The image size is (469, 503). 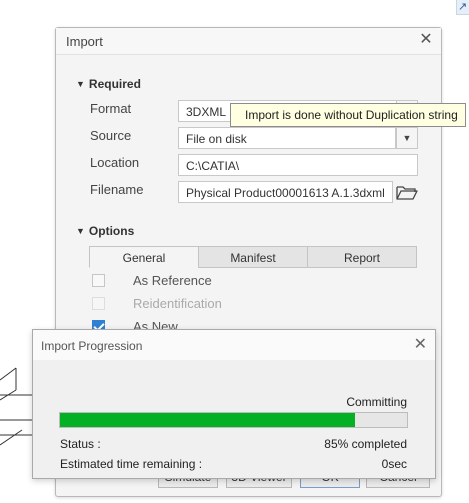 I want to click on source-label: Source, so click(x=111, y=135).